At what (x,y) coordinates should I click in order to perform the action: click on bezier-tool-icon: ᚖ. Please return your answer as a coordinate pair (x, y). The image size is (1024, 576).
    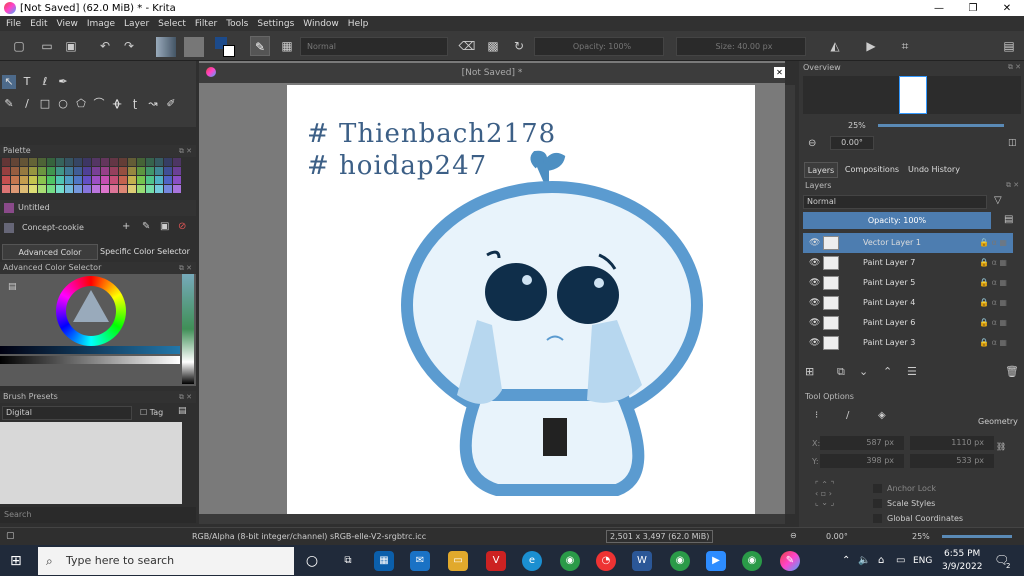
    Looking at the image, I should click on (117, 104).